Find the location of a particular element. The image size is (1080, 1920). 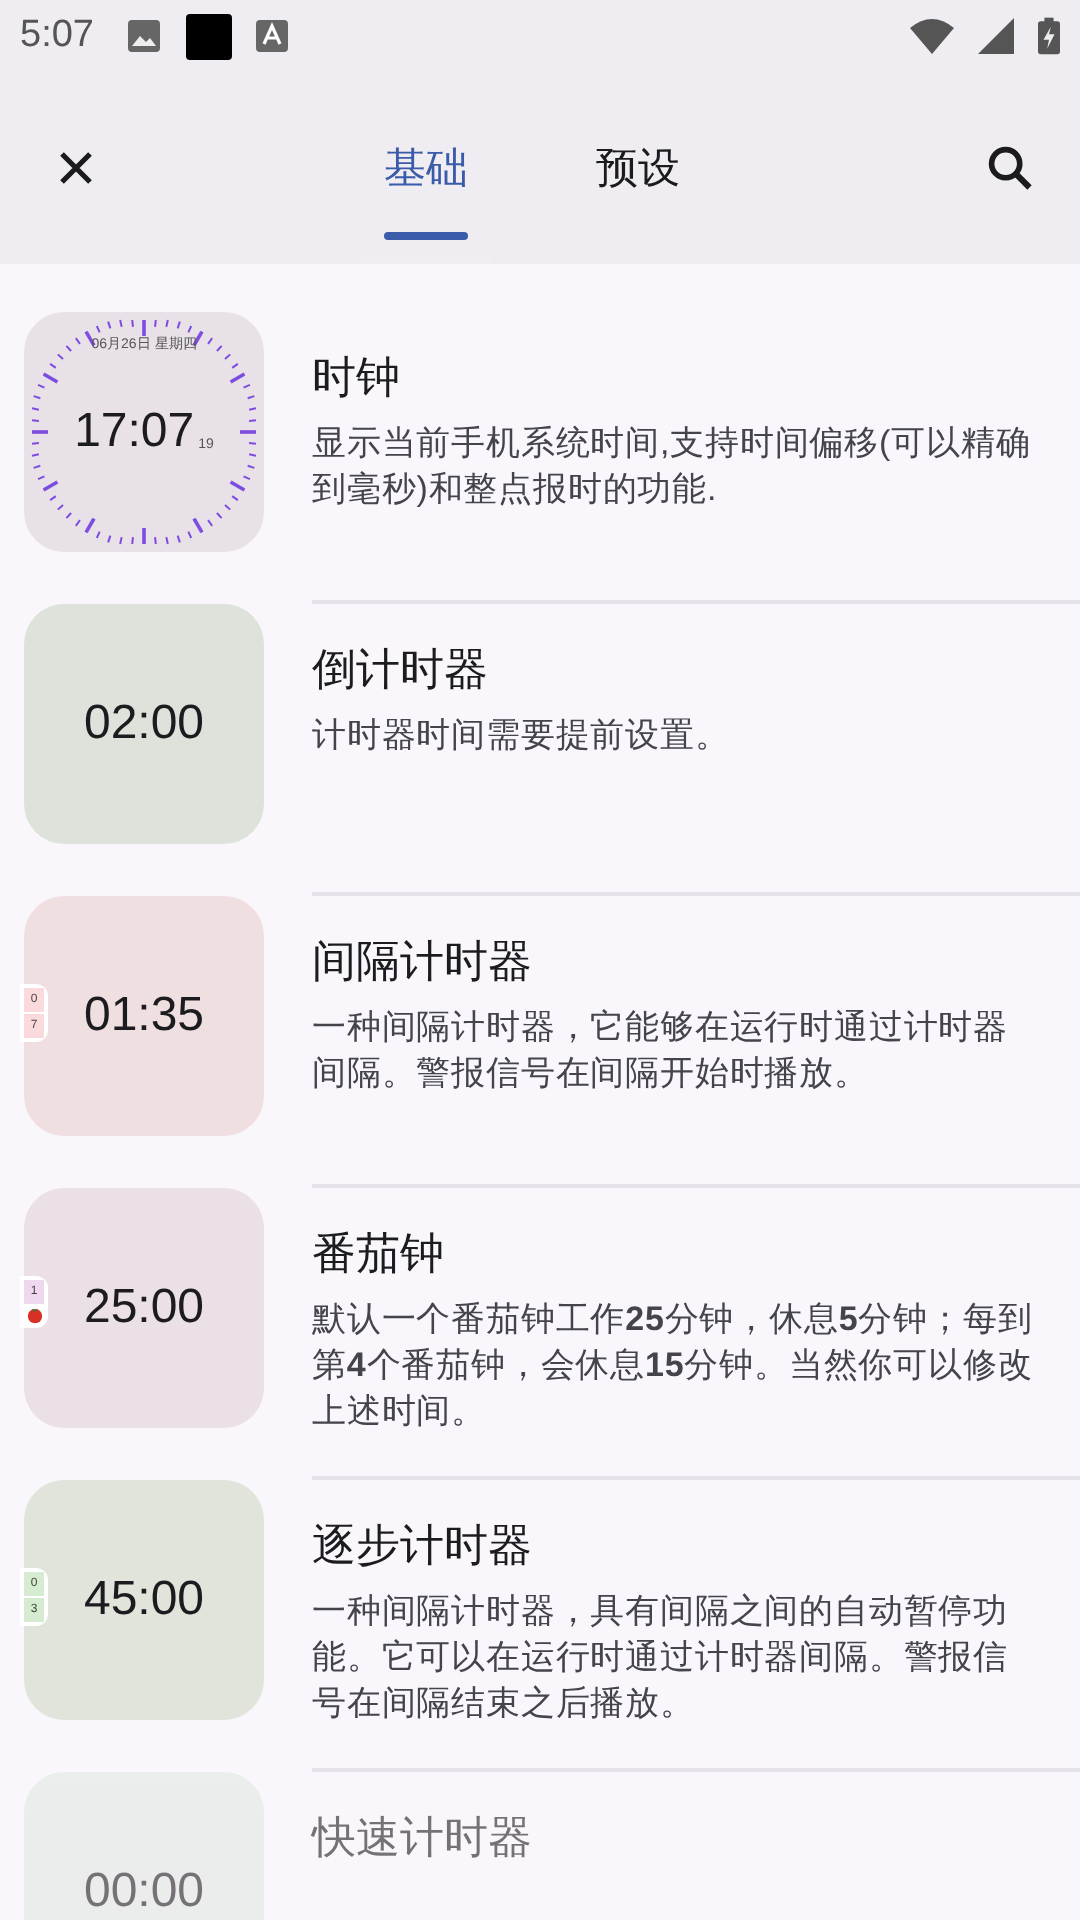

search-icon is located at coordinates (1010, 168).